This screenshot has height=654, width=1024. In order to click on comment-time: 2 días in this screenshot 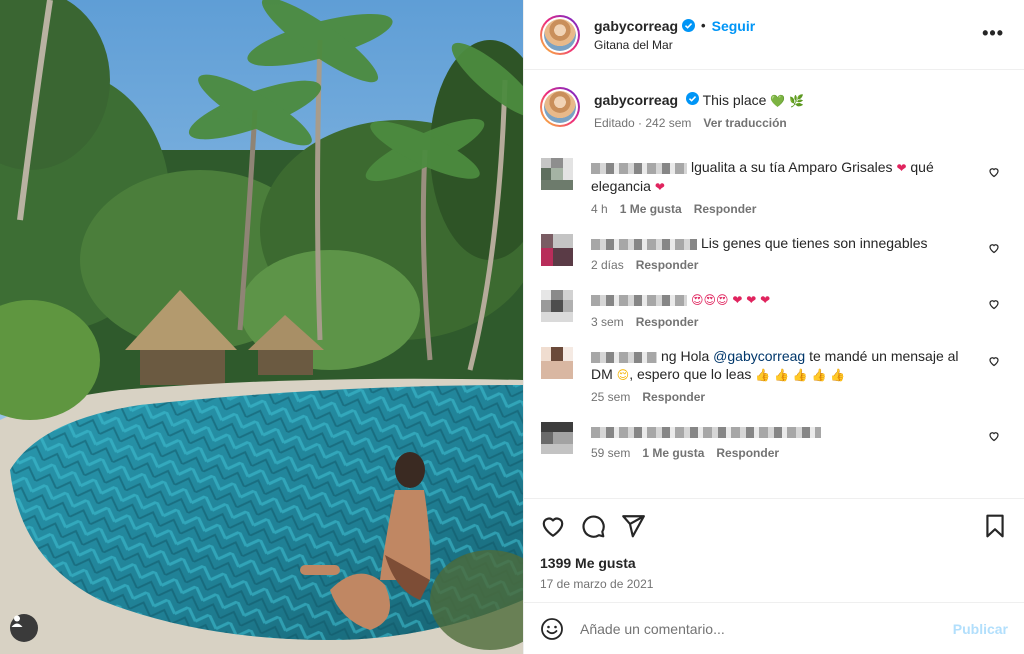, I will do `click(607, 265)`.